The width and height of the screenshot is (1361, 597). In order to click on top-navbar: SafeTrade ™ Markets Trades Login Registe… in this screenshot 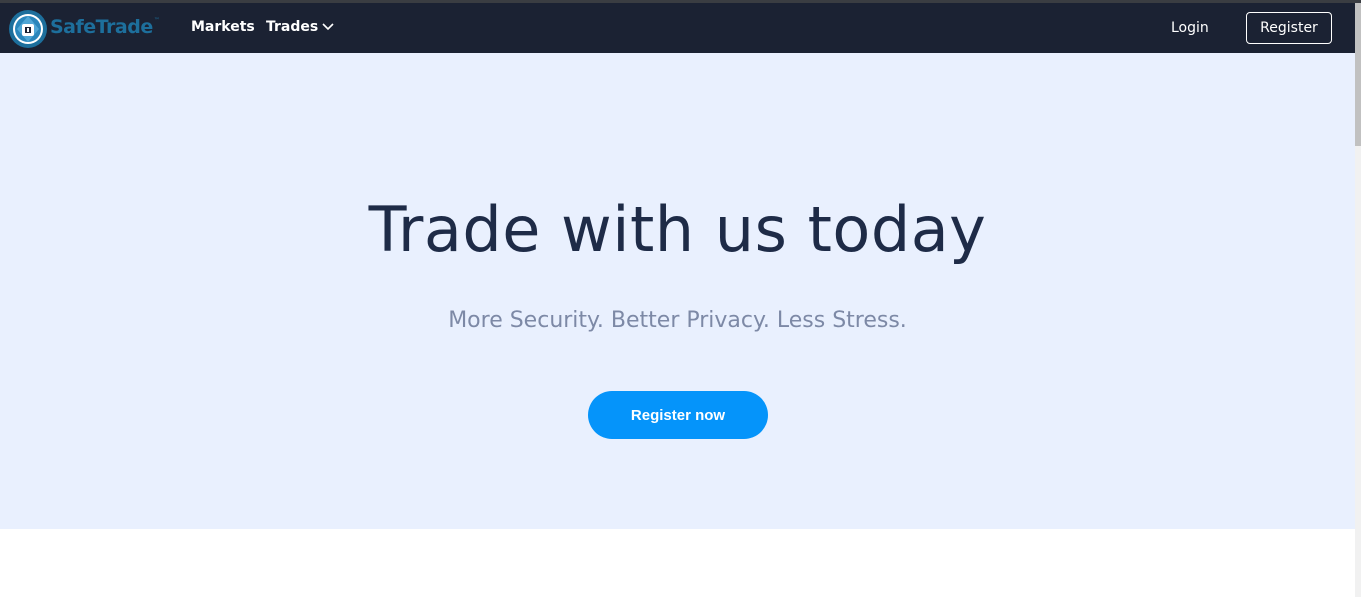, I will do `click(677, 28)`.